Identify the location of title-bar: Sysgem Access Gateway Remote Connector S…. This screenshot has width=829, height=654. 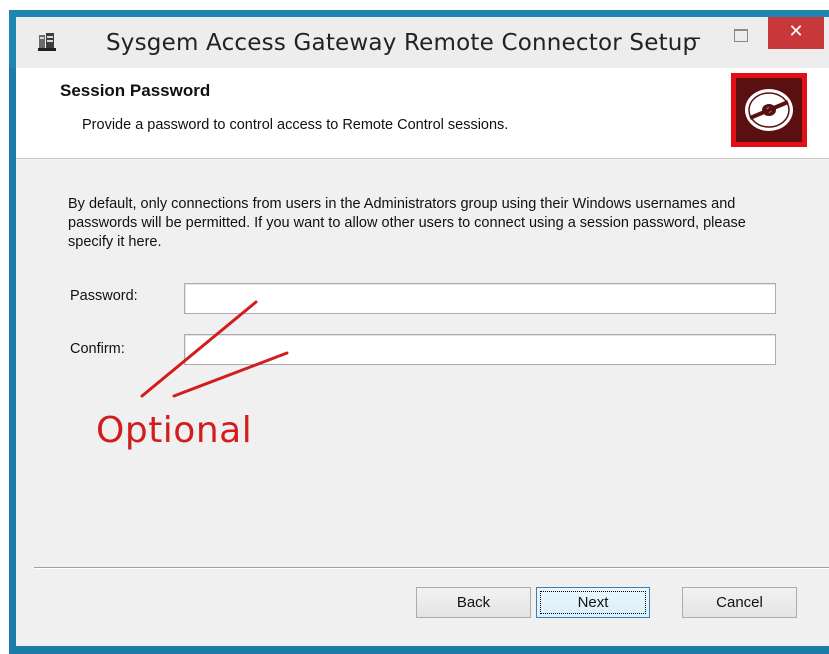
(419, 39).